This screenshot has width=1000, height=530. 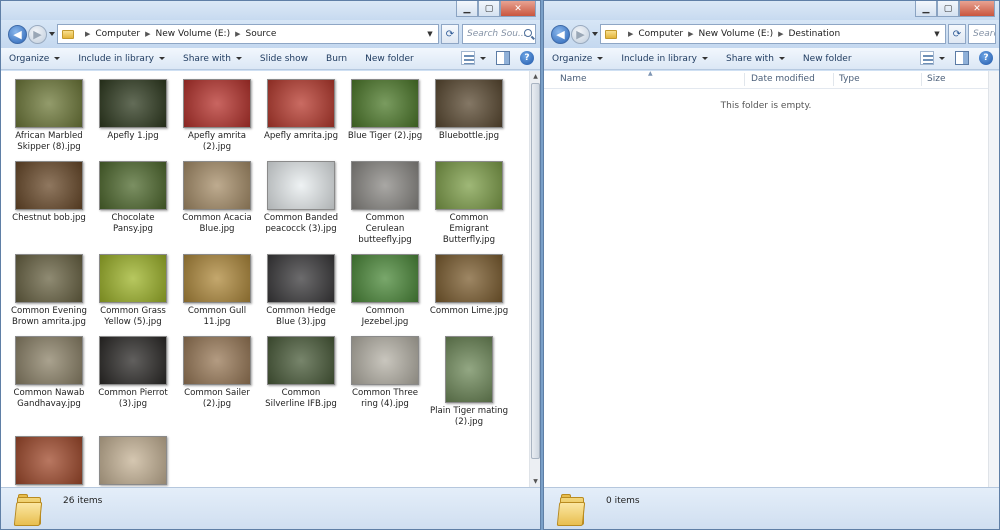 What do you see at coordinates (385, 381) in the screenshot?
I see `file-tile: Common Three ring (4).jpg` at bounding box center [385, 381].